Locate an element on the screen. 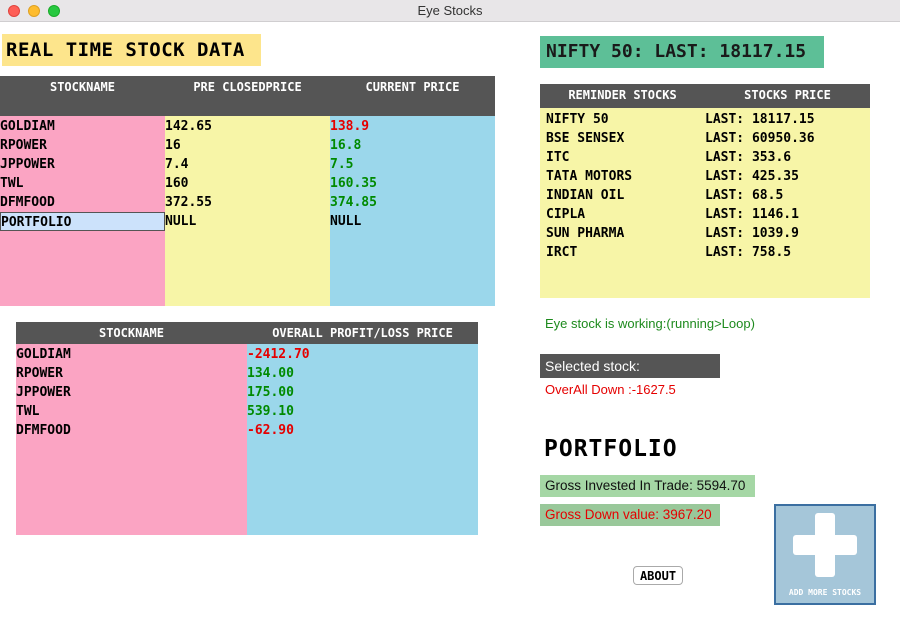  list-item: CIPLA is located at coordinates (625, 214).